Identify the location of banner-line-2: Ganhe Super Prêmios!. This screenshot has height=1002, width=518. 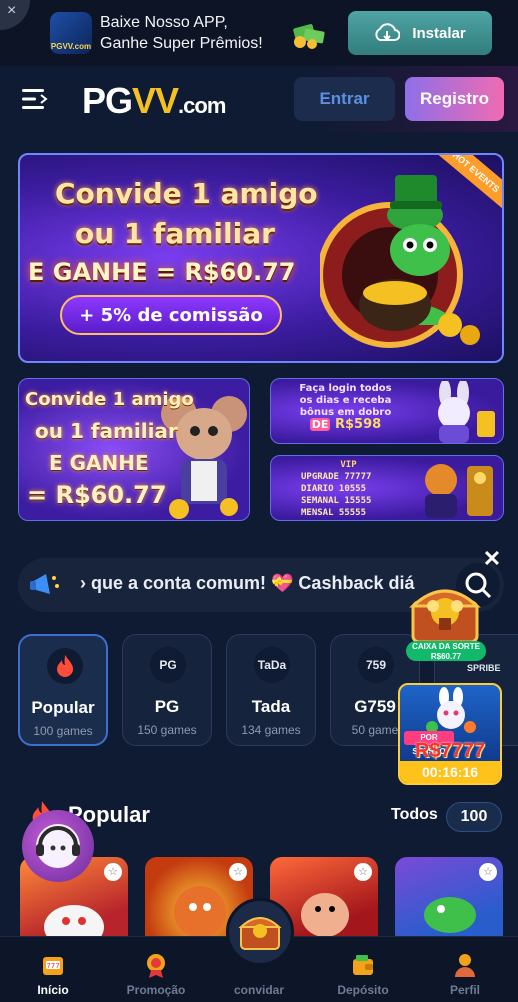
(181, 43).